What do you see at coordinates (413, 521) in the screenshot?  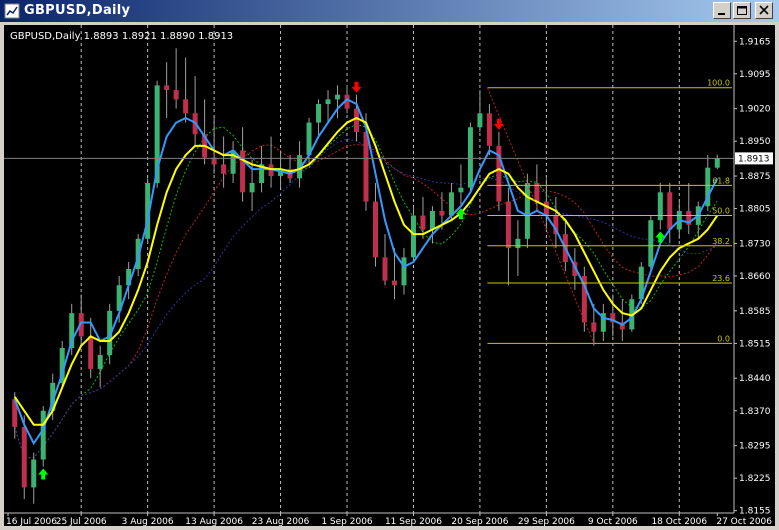 I see `time-tick-label: 11 Sep 2006` at bounding box center [413, 521].